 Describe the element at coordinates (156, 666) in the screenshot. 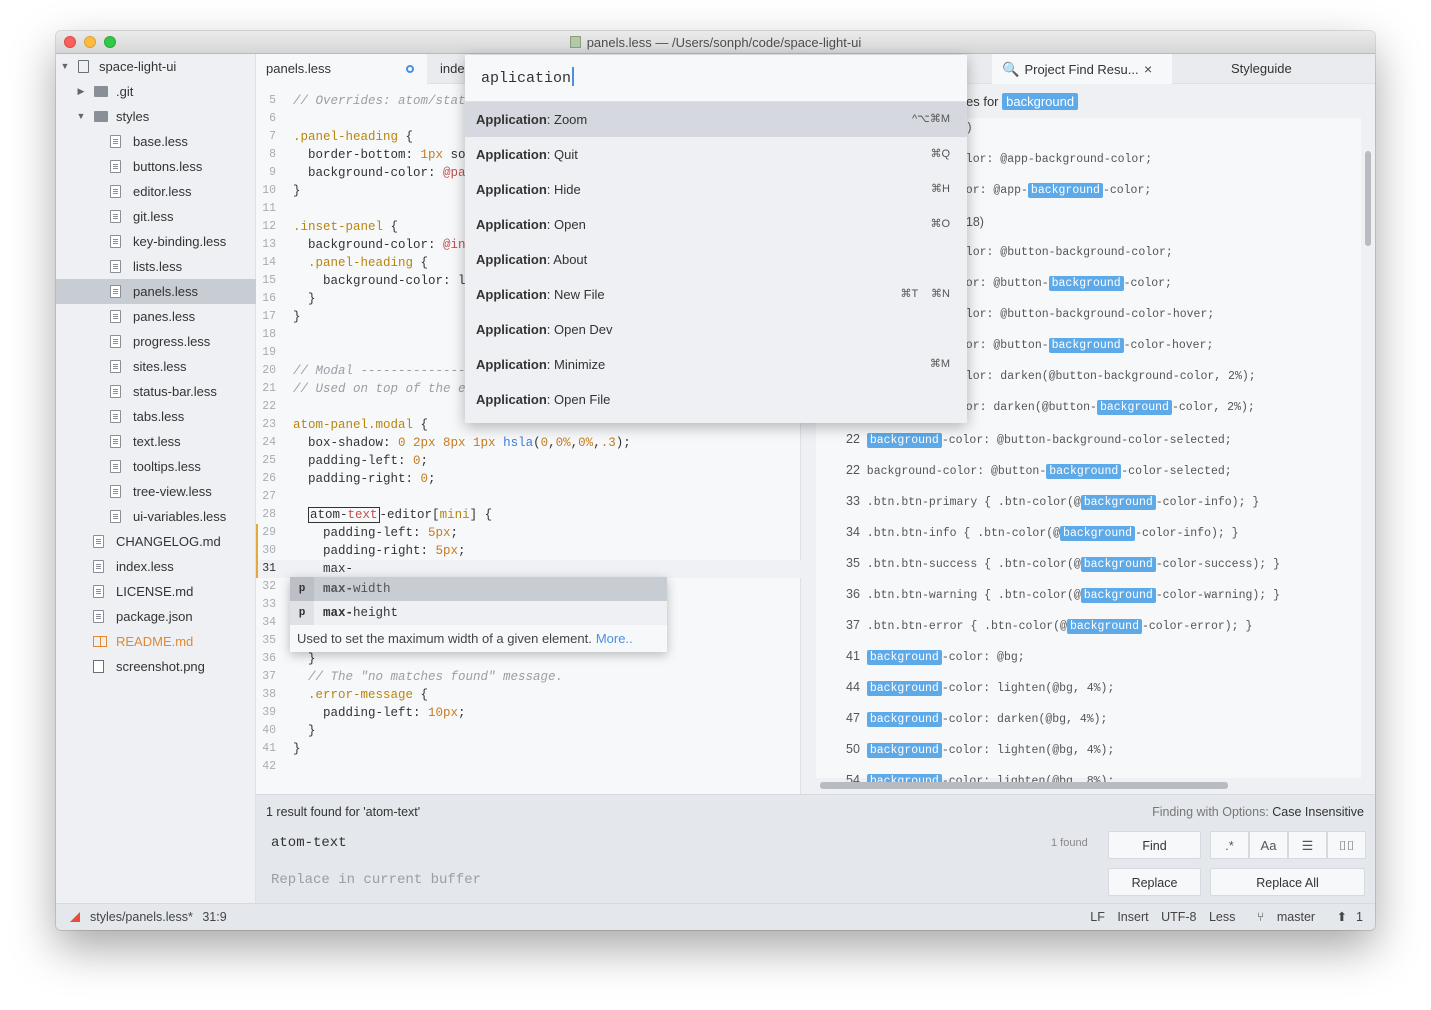

I see `tree-item: screenshot.png` at that location.